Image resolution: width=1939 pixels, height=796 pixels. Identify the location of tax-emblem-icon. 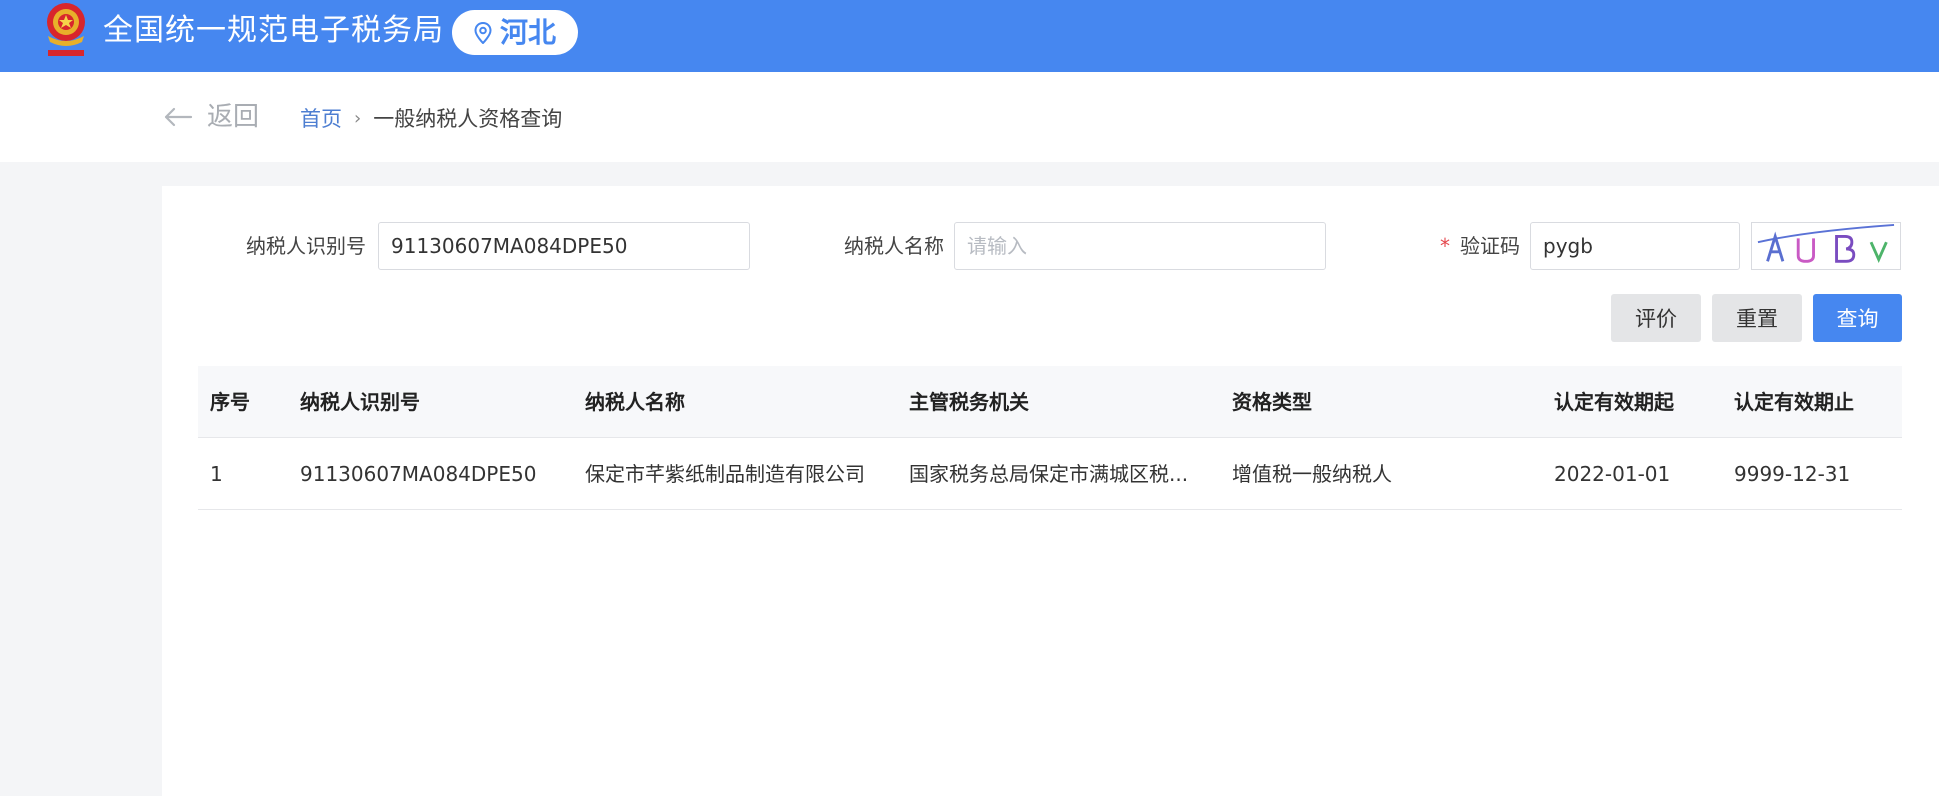
(66, 29).